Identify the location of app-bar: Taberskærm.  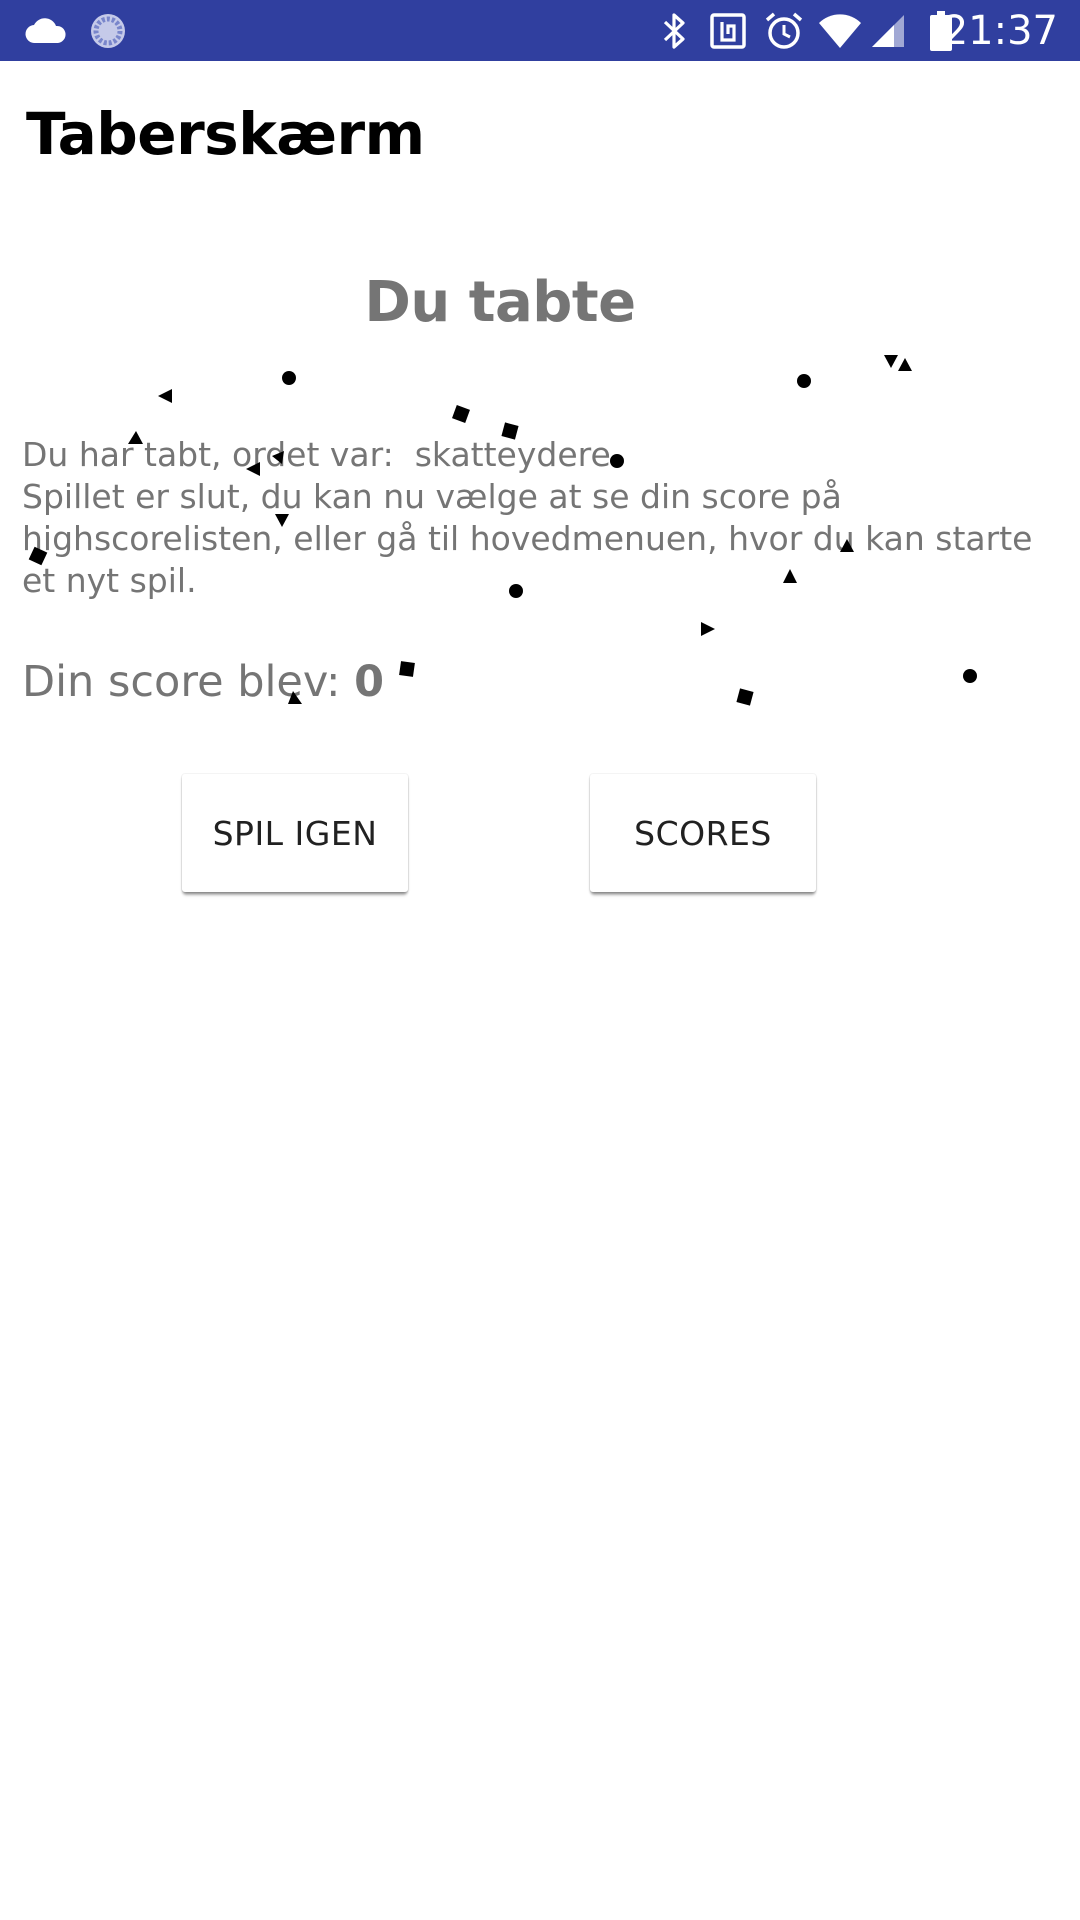
(540, 134).